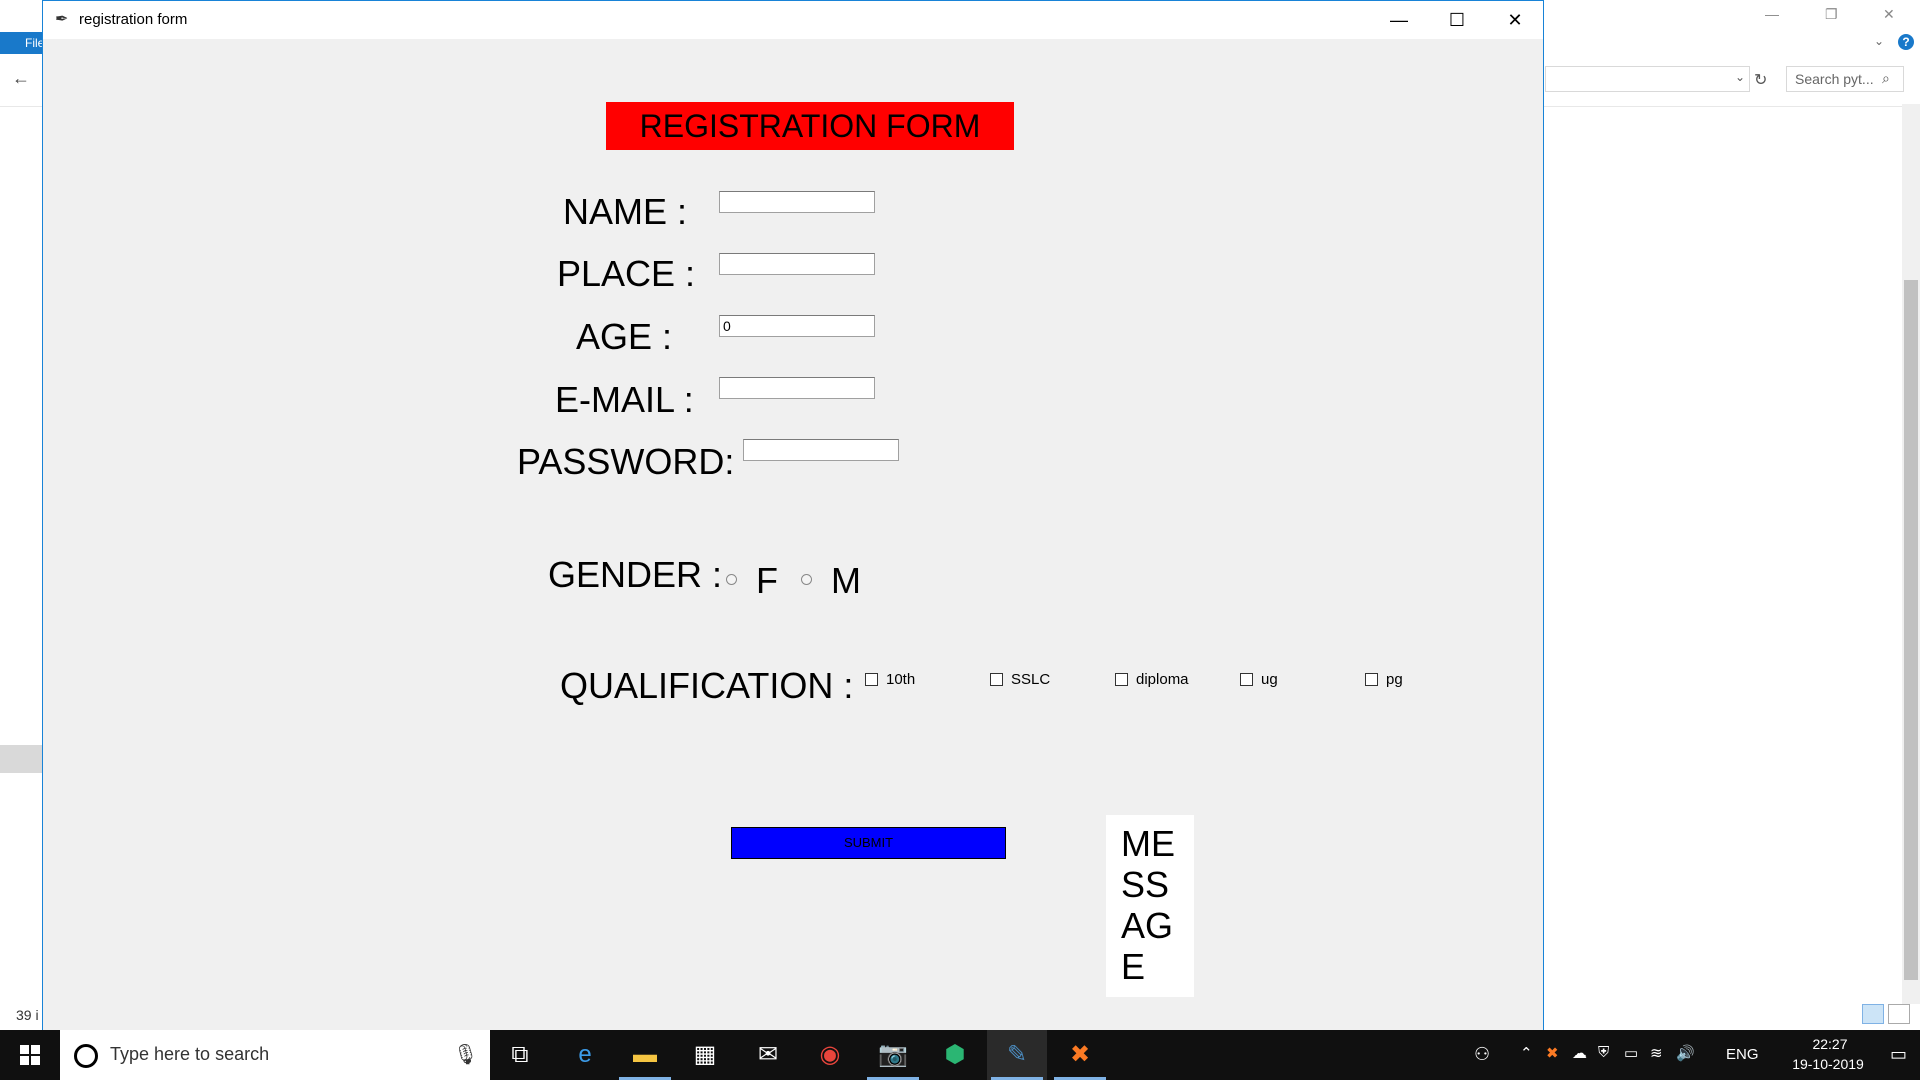 The width and height of the screenshot is (1920, 1080). Describe the element at coordinates (1899, 1014) in the screenshot. I see `large-icons-view-icon` at that location.